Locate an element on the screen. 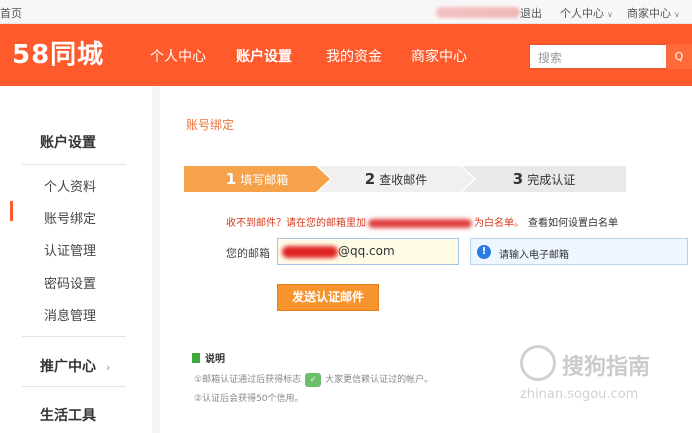 Image resolution: width=692 pixels, height=433 pixels. notes-title: 说明 is located at coordinates (208, 357).